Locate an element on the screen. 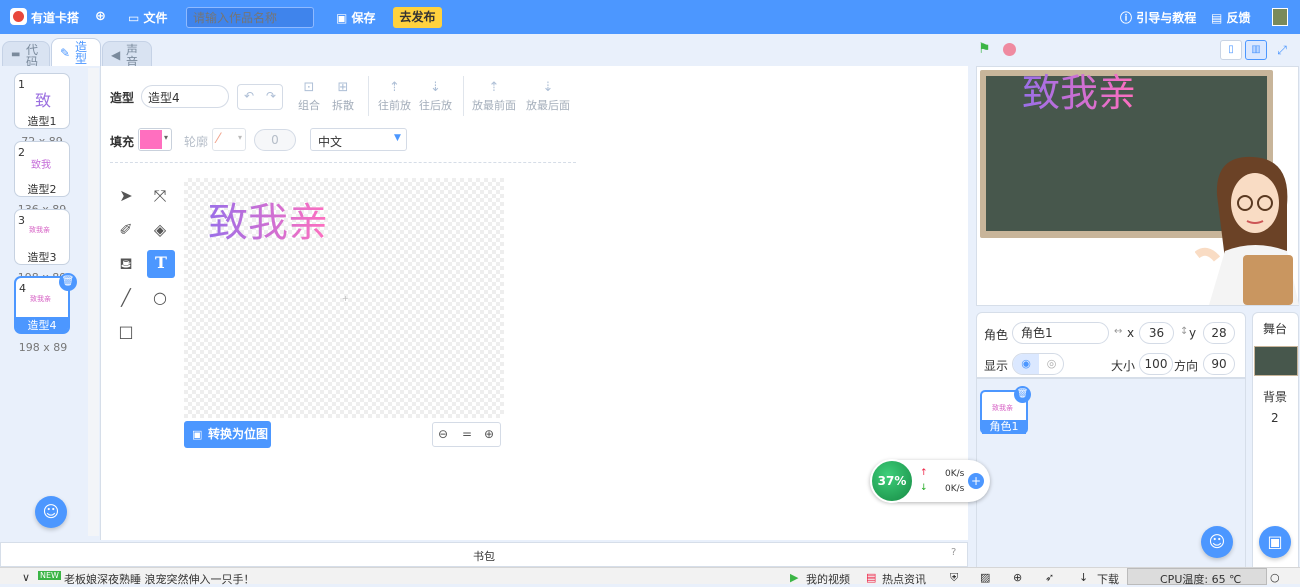 The height and width of the screenshot is (587, 1300). sprite-name-input: 角色1 is located at coordinates (1060, 333).